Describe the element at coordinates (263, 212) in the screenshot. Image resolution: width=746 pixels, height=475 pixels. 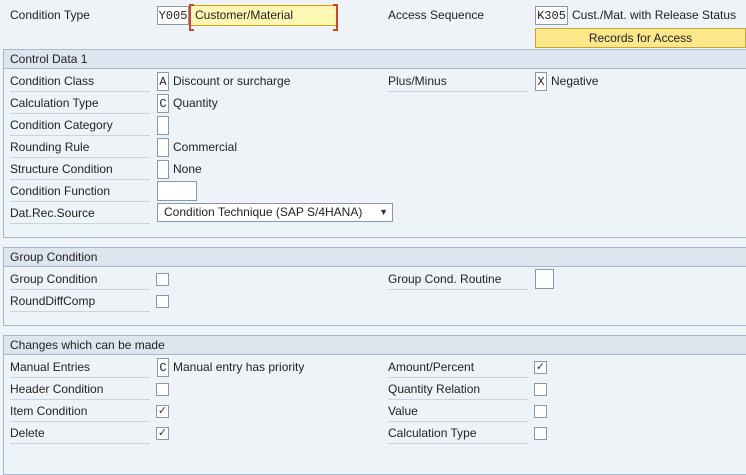
I see `dat-rec-source-value: Condition Technique (SAP S/4HANA)` at that location.